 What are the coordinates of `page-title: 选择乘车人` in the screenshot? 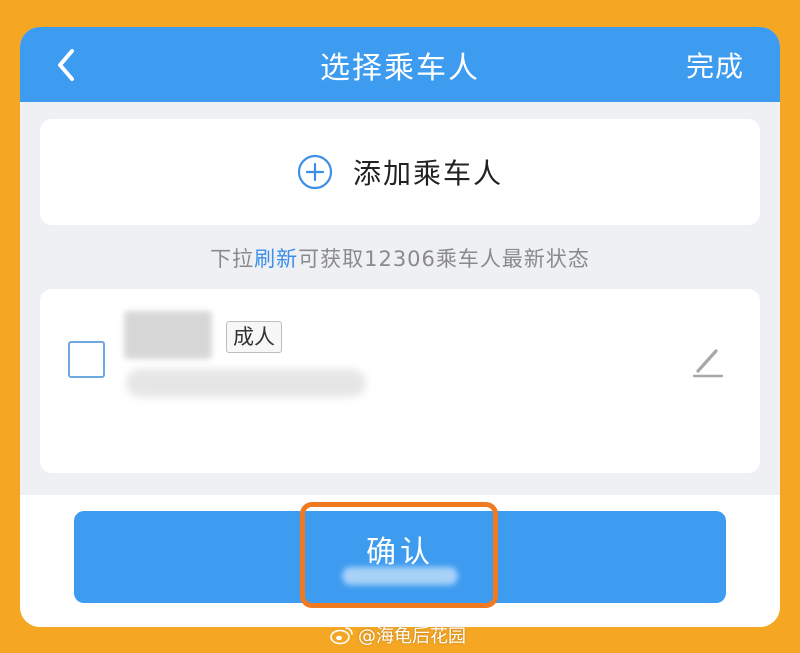 It's located at (400, 68).